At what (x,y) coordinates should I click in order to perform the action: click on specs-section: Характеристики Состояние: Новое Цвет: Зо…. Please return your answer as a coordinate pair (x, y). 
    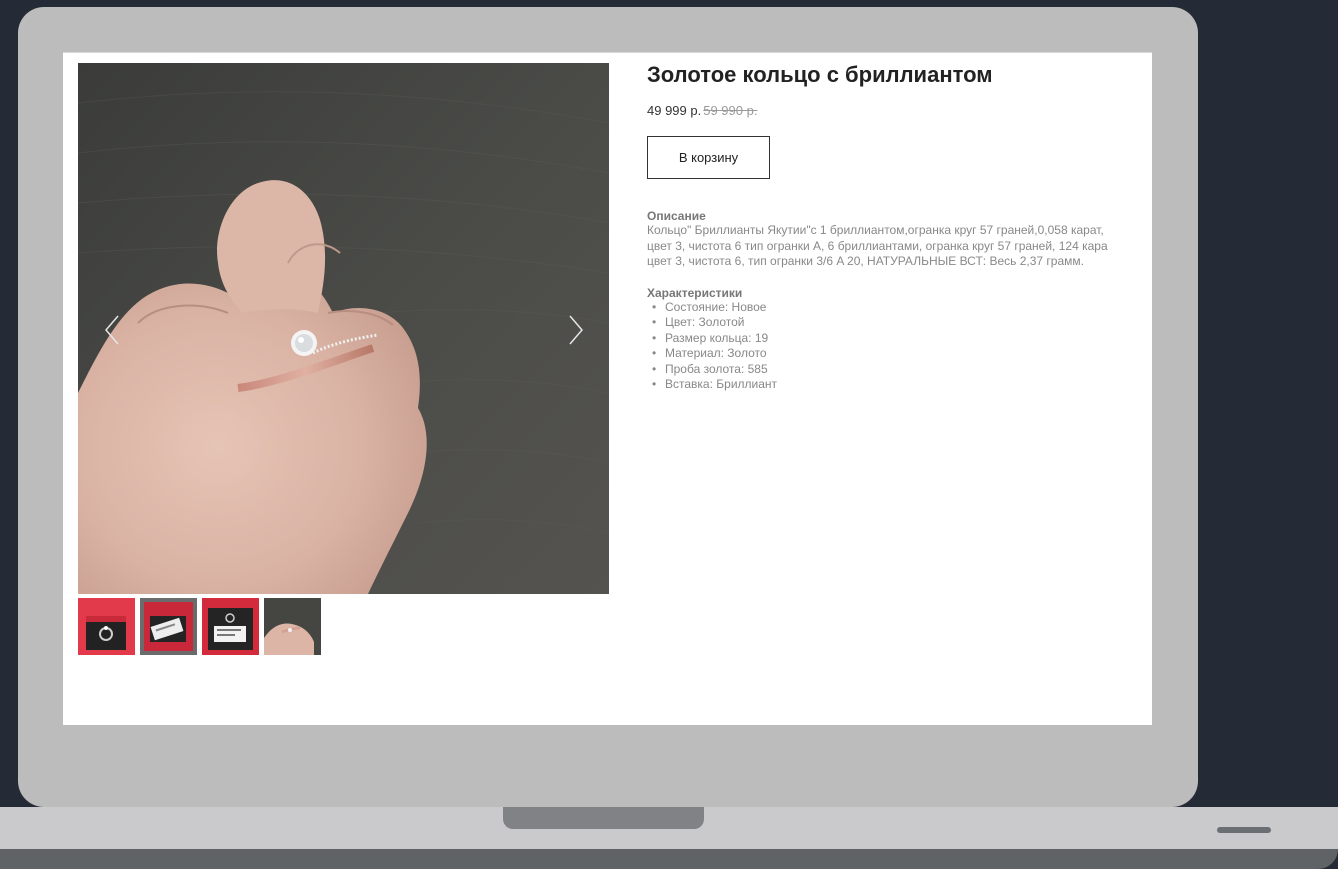
    Looking at the image, I should click on (899, 339).